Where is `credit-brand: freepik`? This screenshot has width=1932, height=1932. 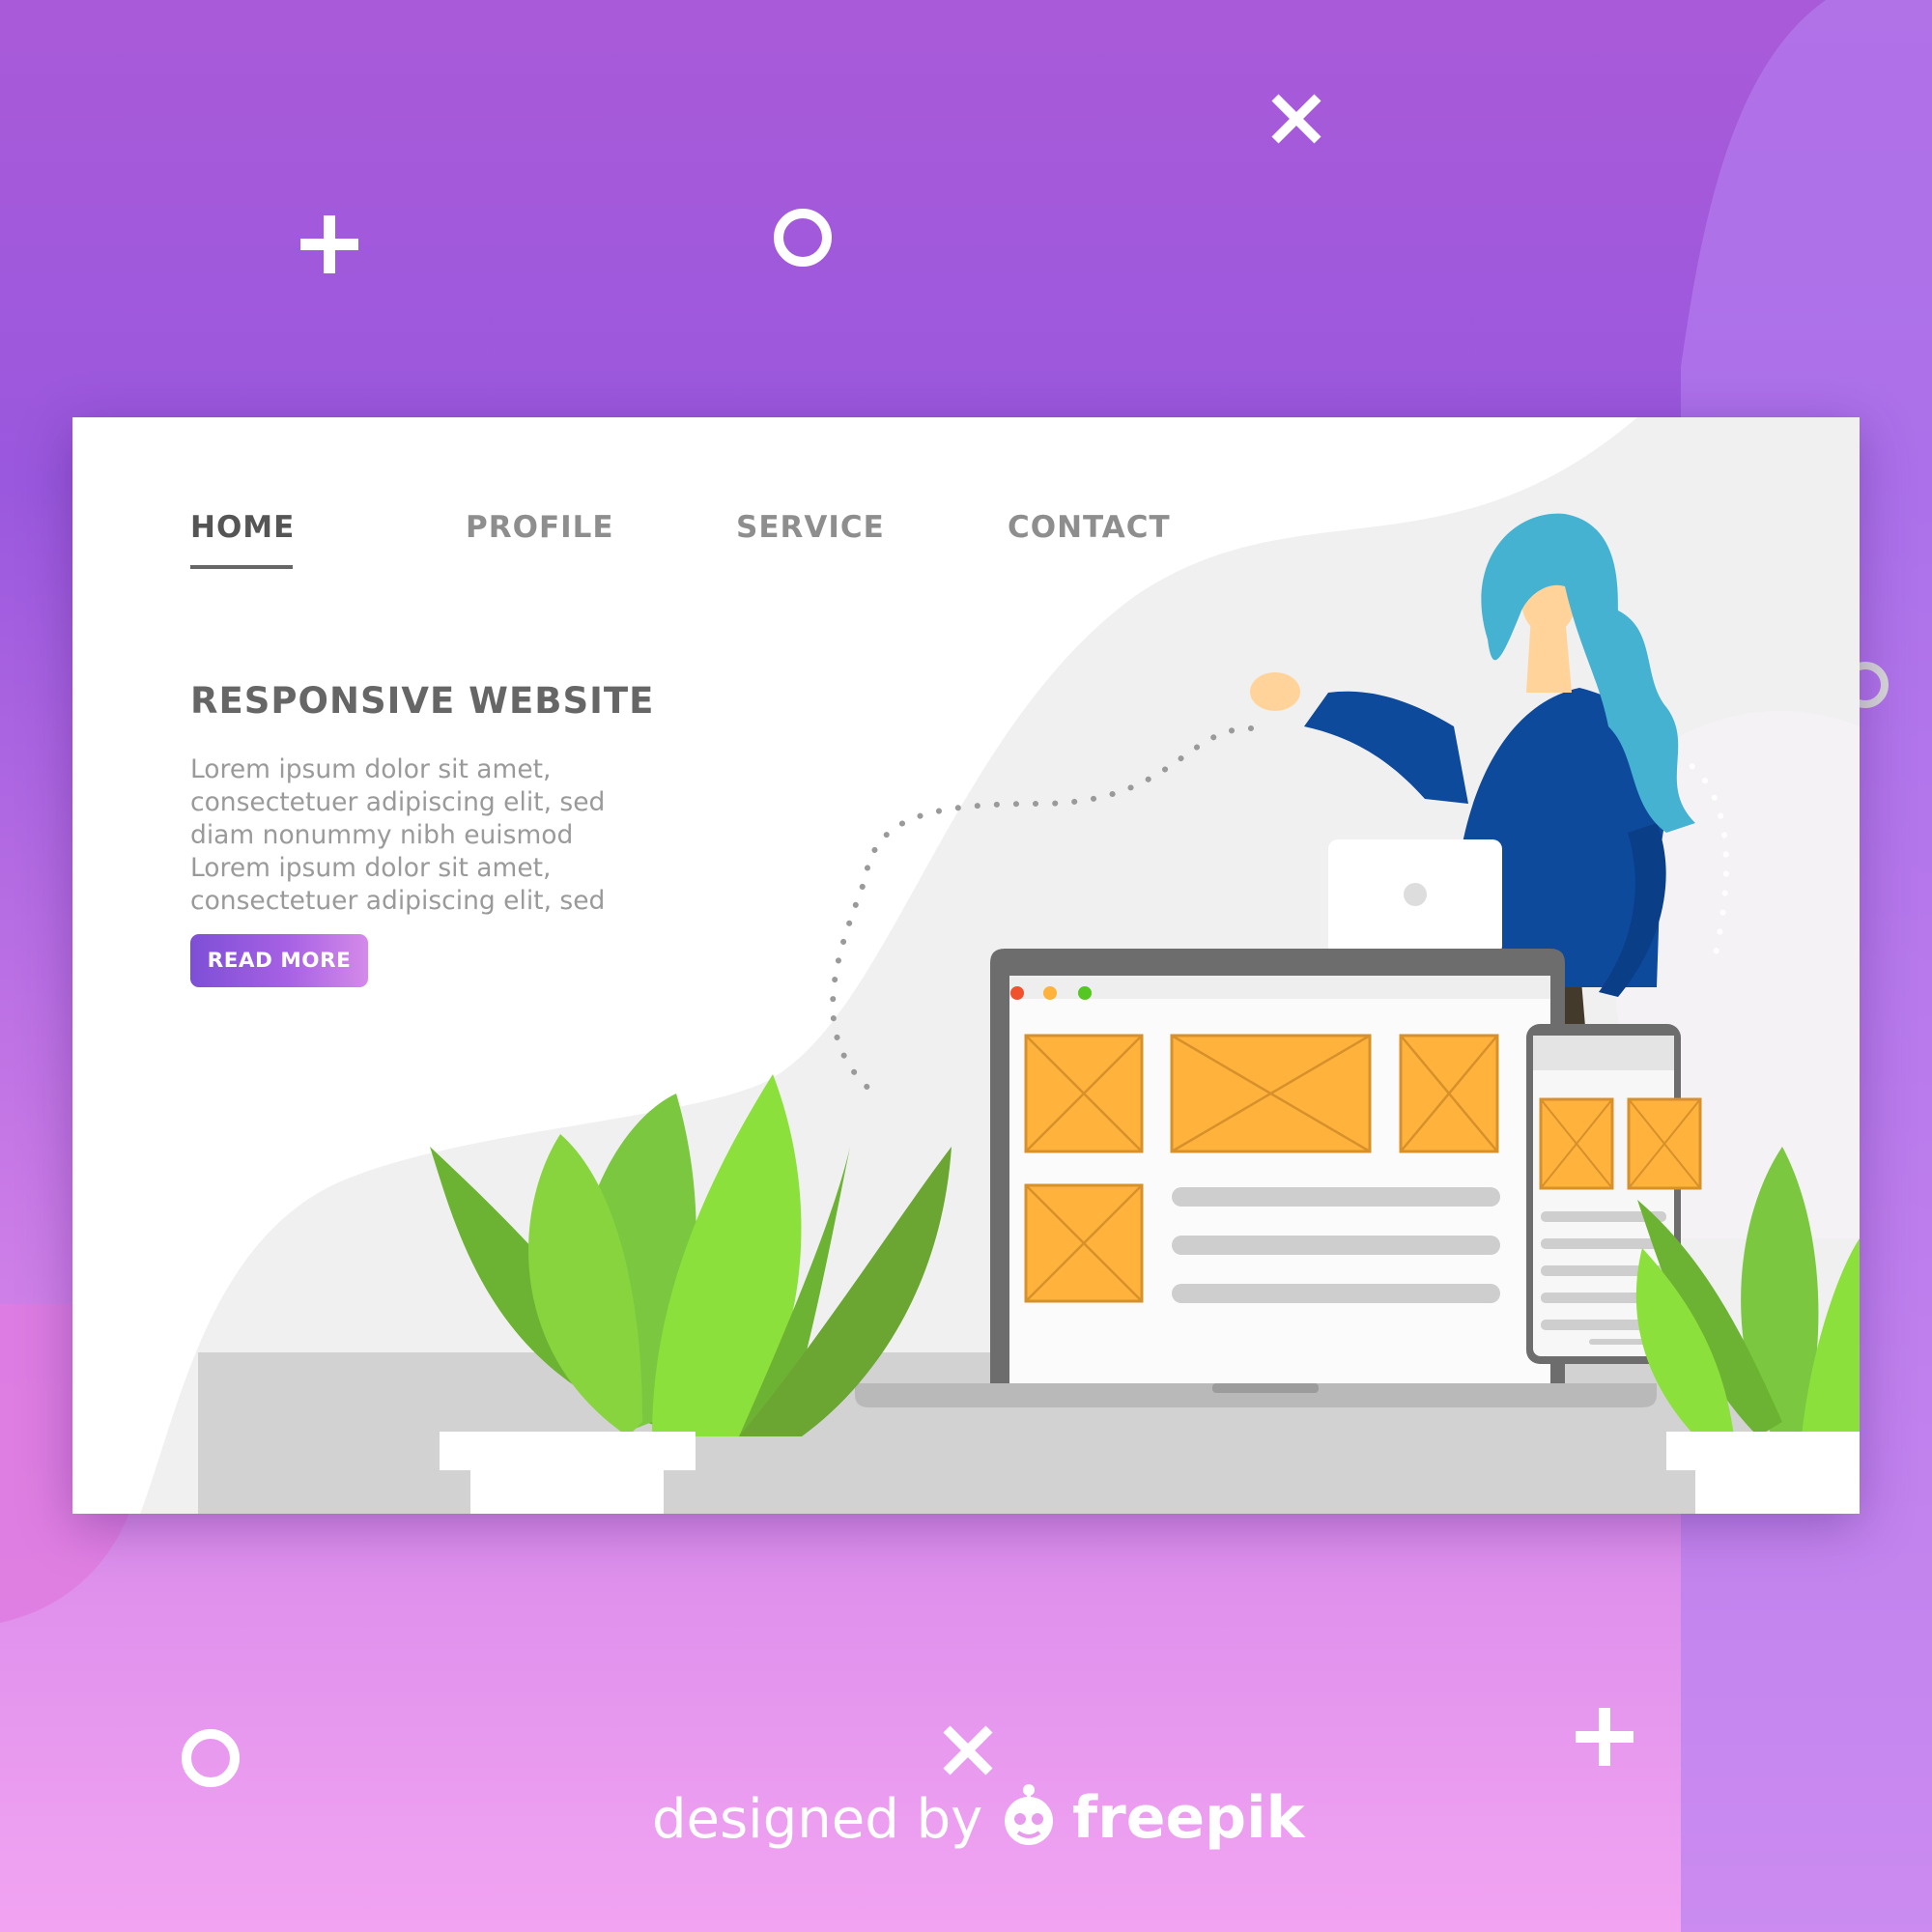
credit-brand: freepik is located at coordinates (1188, 1818).